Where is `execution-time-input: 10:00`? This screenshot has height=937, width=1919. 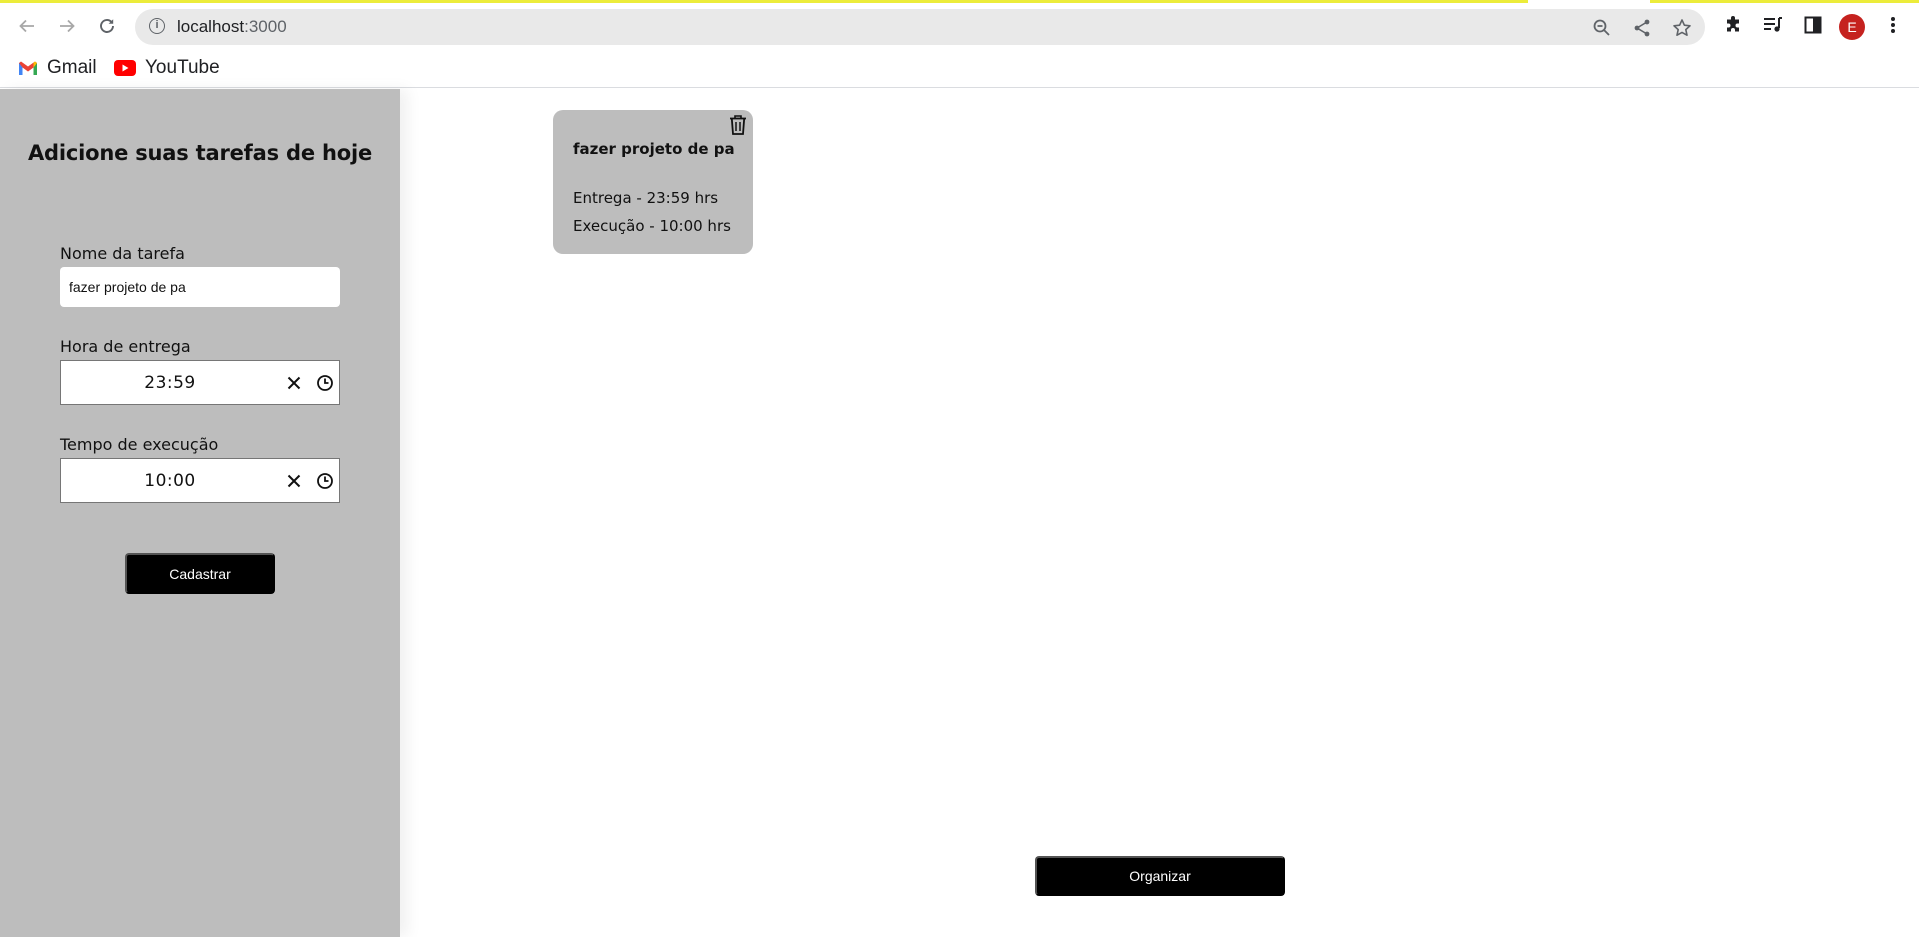
execution-time-input: 10:00 is located at coordinates (200, 480).